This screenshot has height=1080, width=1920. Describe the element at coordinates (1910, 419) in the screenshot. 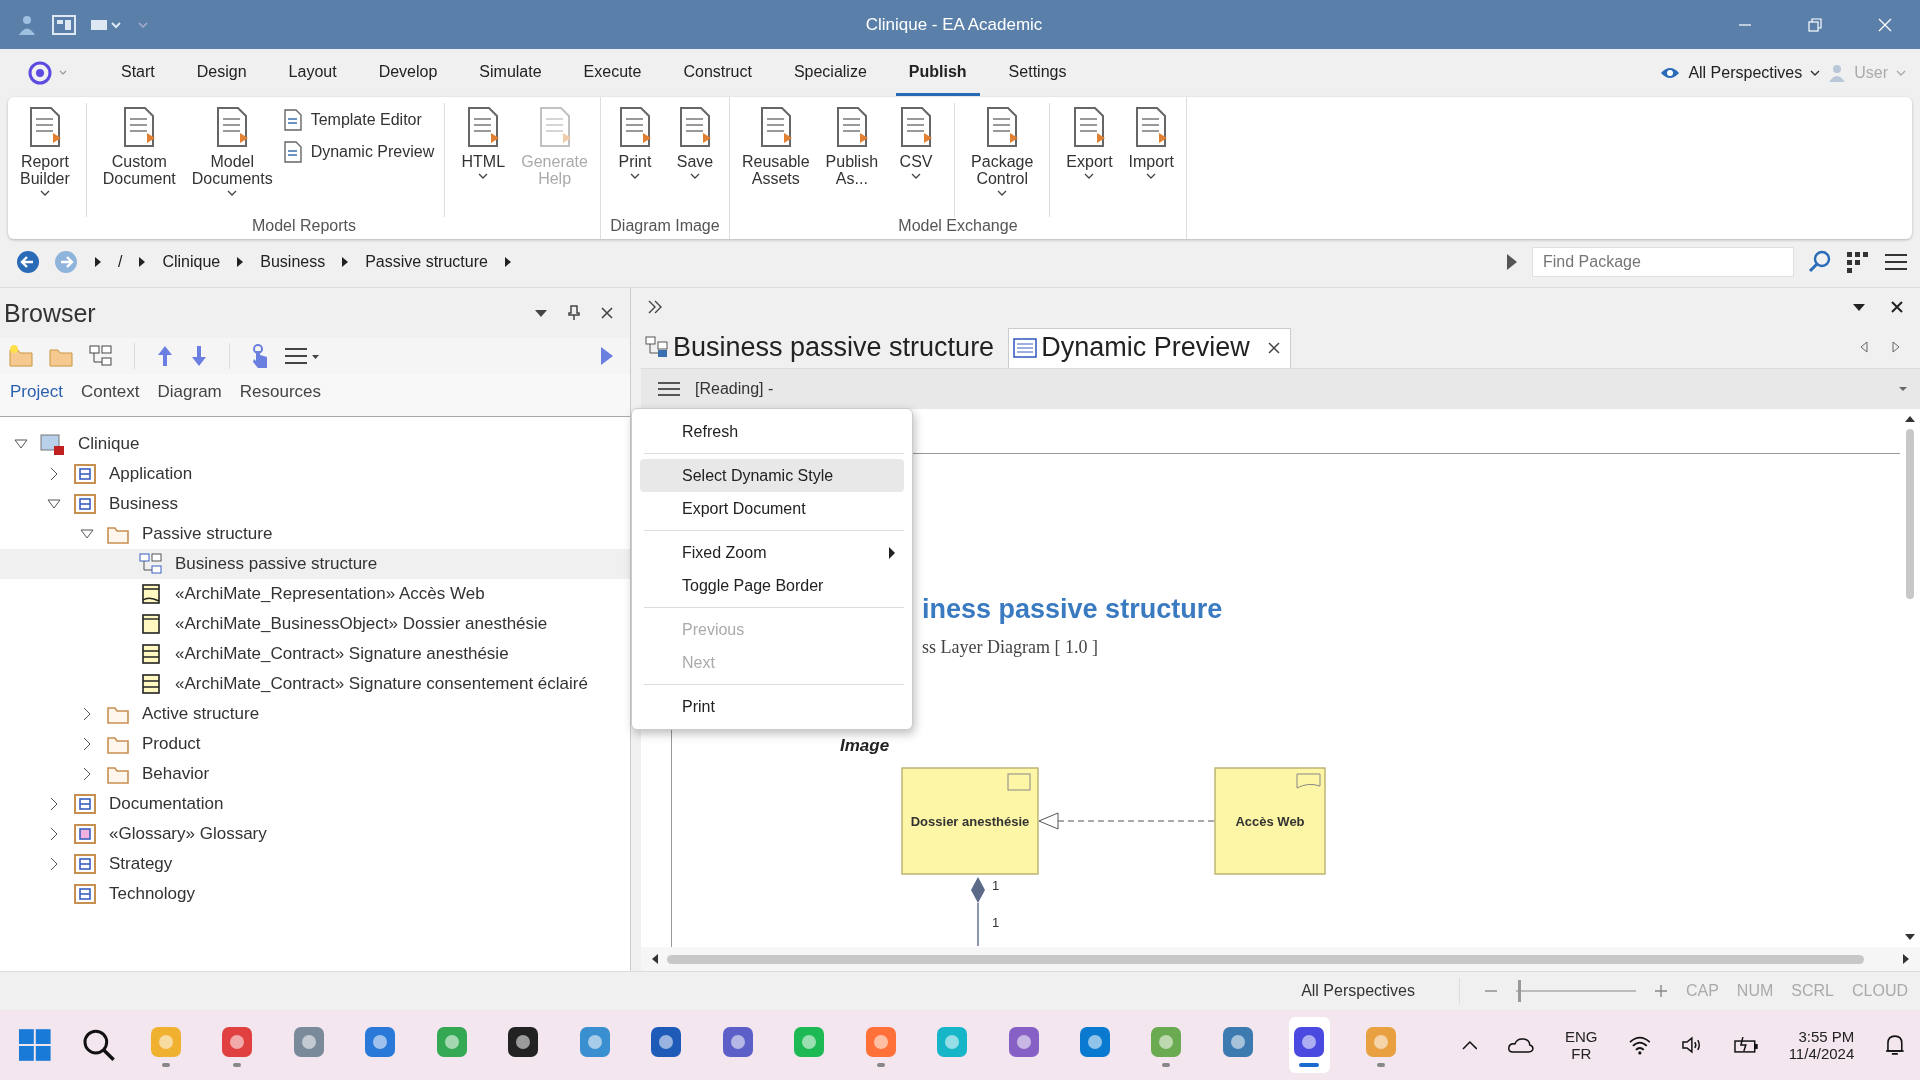

I see `scroll-up-icon` at that location.